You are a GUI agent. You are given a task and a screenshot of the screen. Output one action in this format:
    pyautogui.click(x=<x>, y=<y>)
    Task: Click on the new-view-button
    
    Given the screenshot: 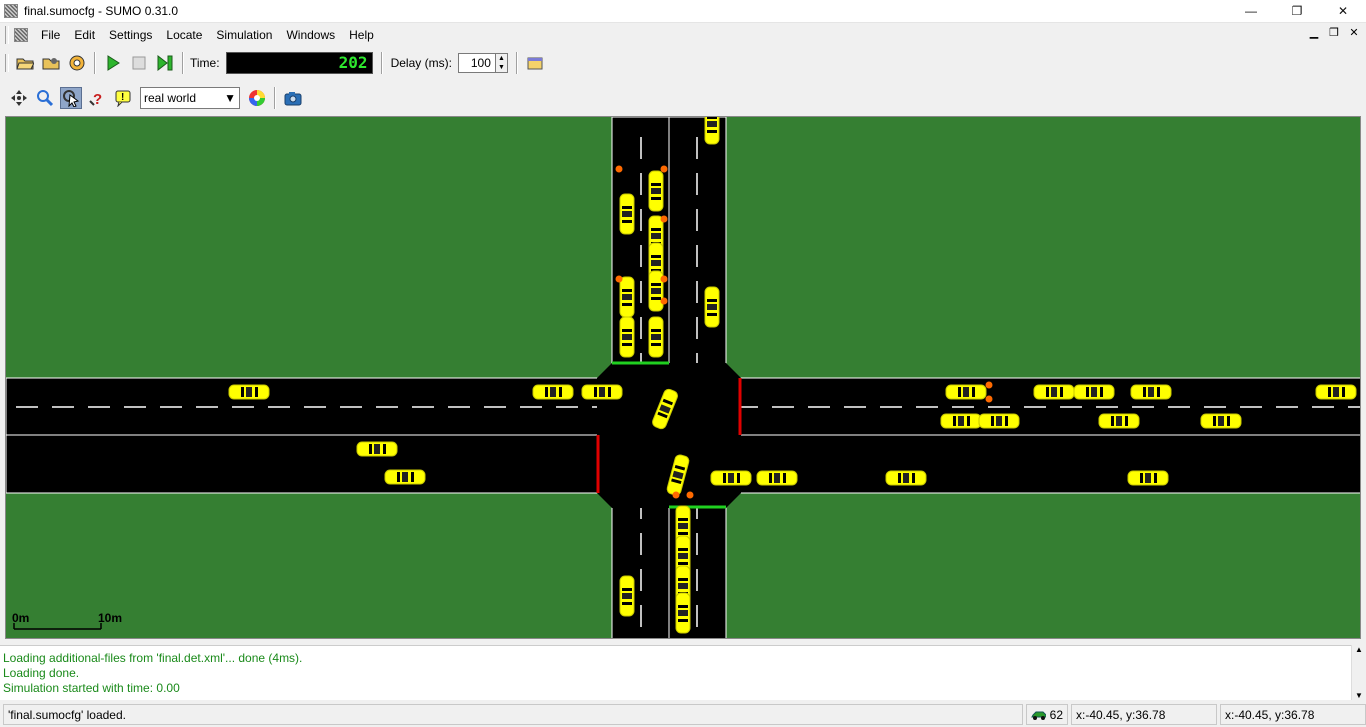 What is the action you would take?
    pyautogui.click(x=535, y=63)
    